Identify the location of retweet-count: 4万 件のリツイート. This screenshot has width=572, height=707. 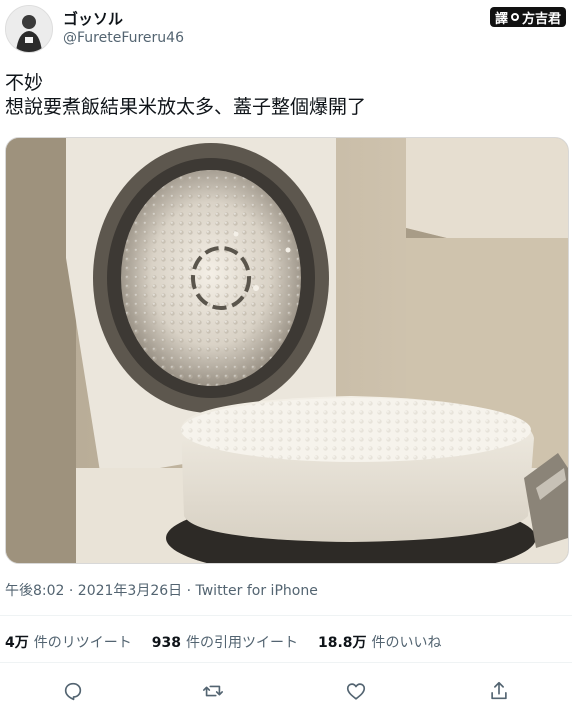
(68, 642).